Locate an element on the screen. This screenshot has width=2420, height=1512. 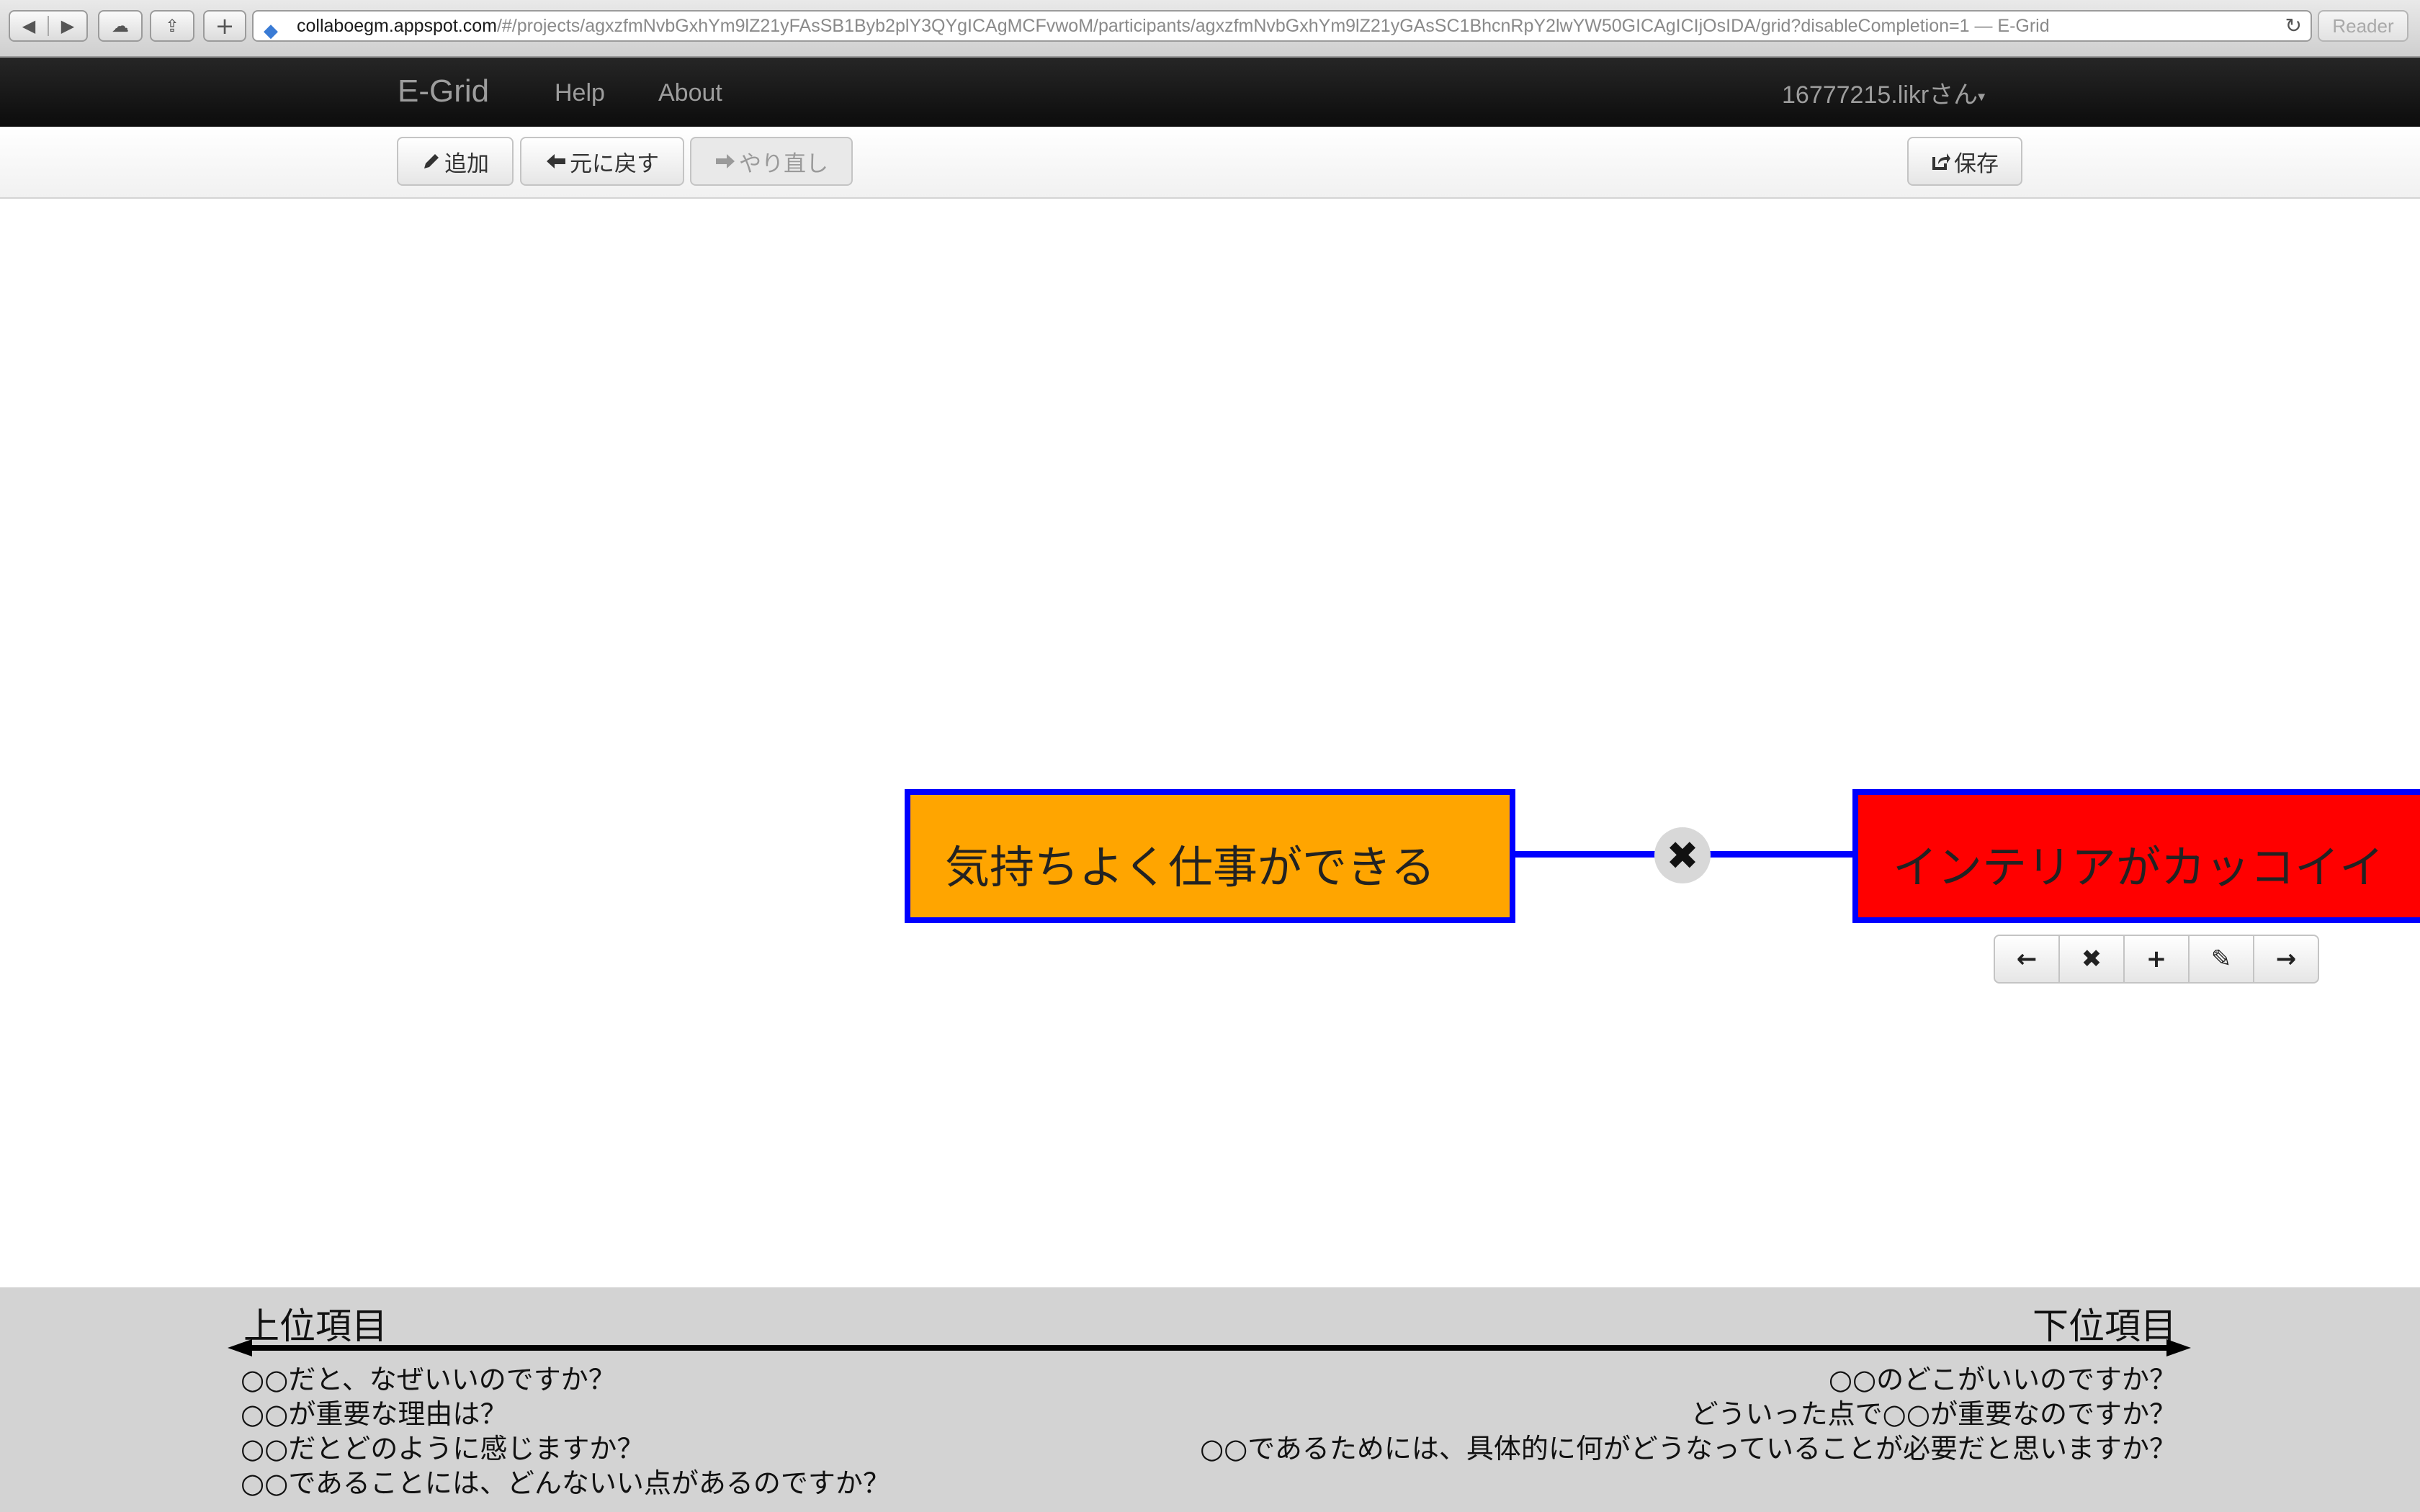
user-name: 16777215.likrさん is located at coordinates (1880, 95).